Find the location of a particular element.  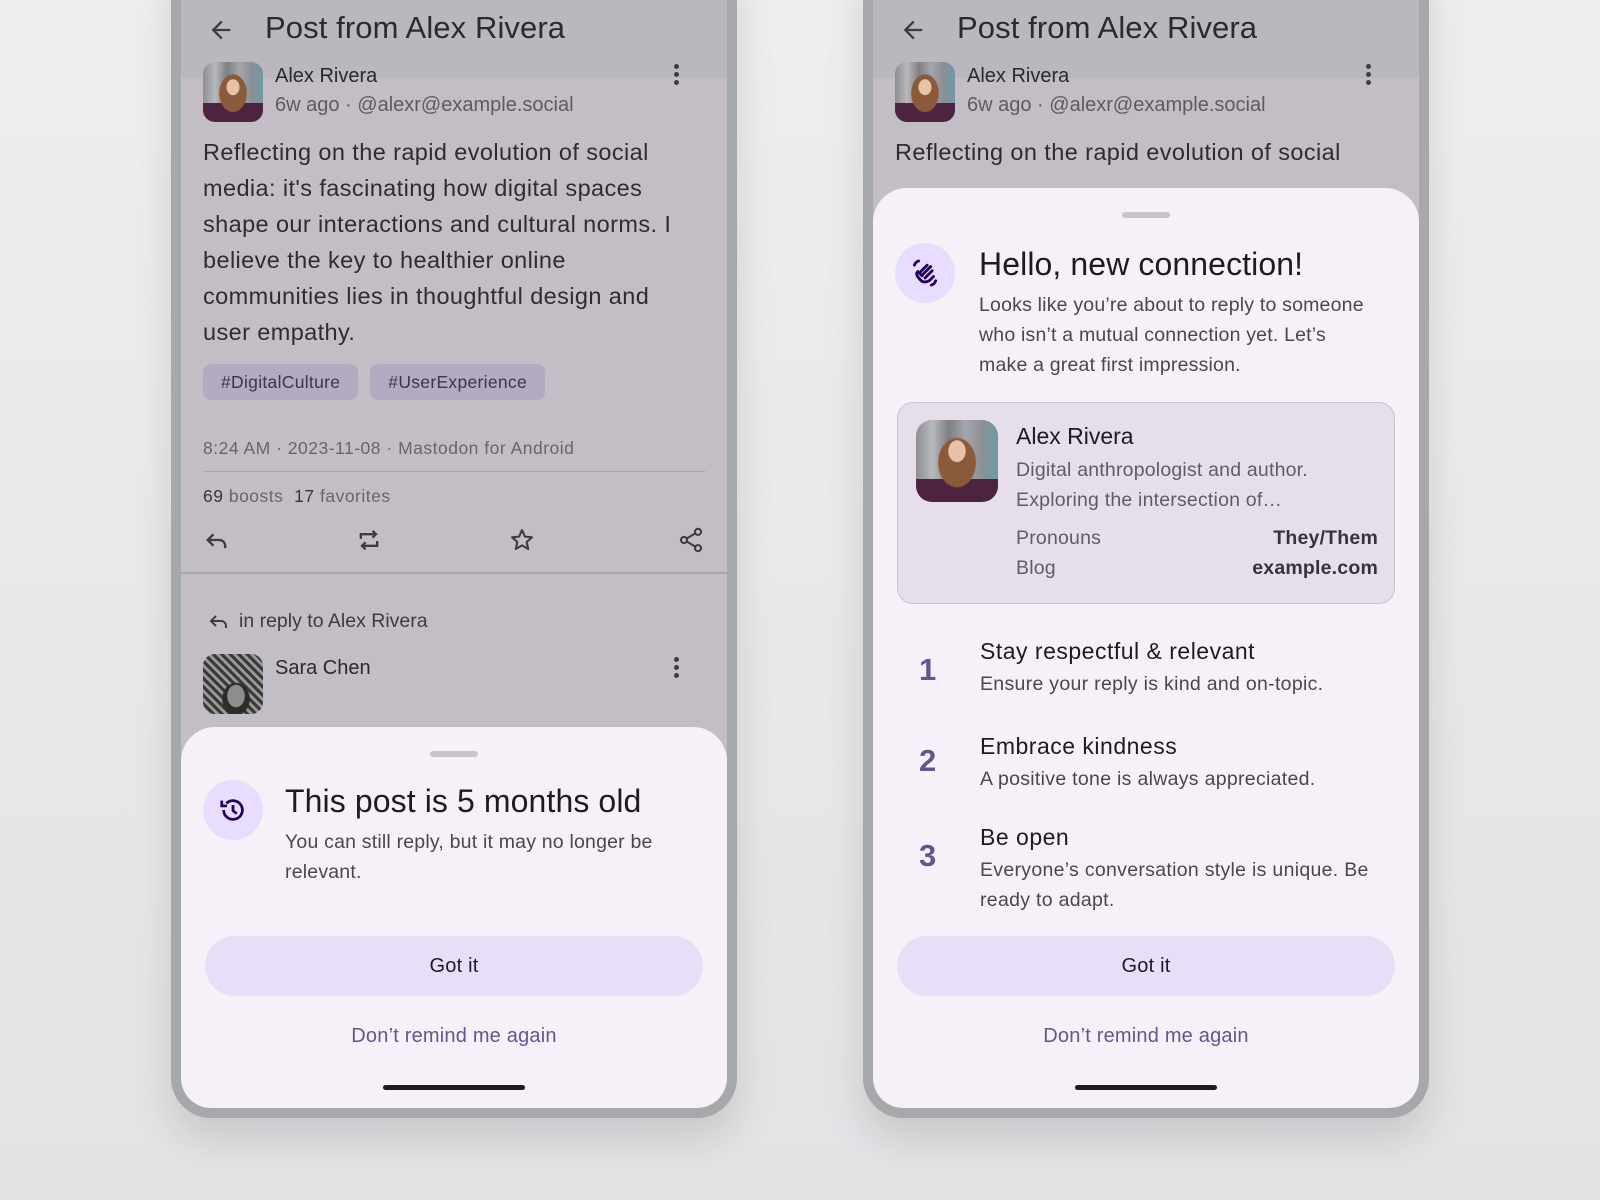

post-client: Mastodon for Android is located at coordinates (486, 448).